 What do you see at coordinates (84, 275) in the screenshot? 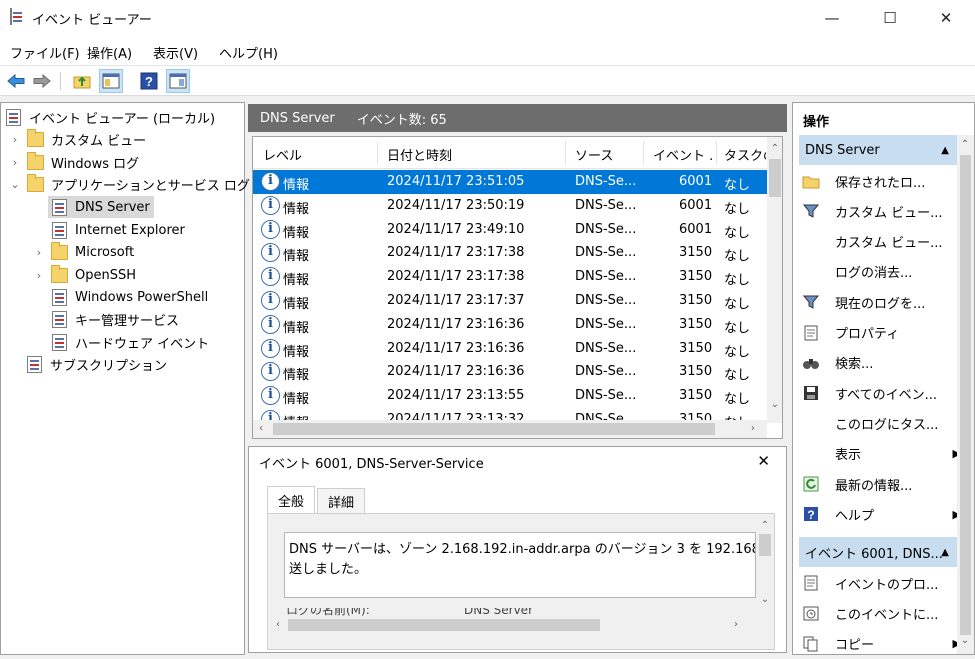
I see `tree-item-openssh: › OpenSSH` at bounding box center [84, 275].